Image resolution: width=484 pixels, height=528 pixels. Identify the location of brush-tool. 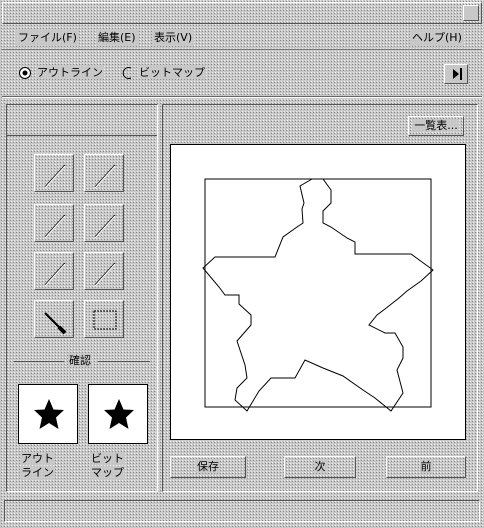
(54, 319).